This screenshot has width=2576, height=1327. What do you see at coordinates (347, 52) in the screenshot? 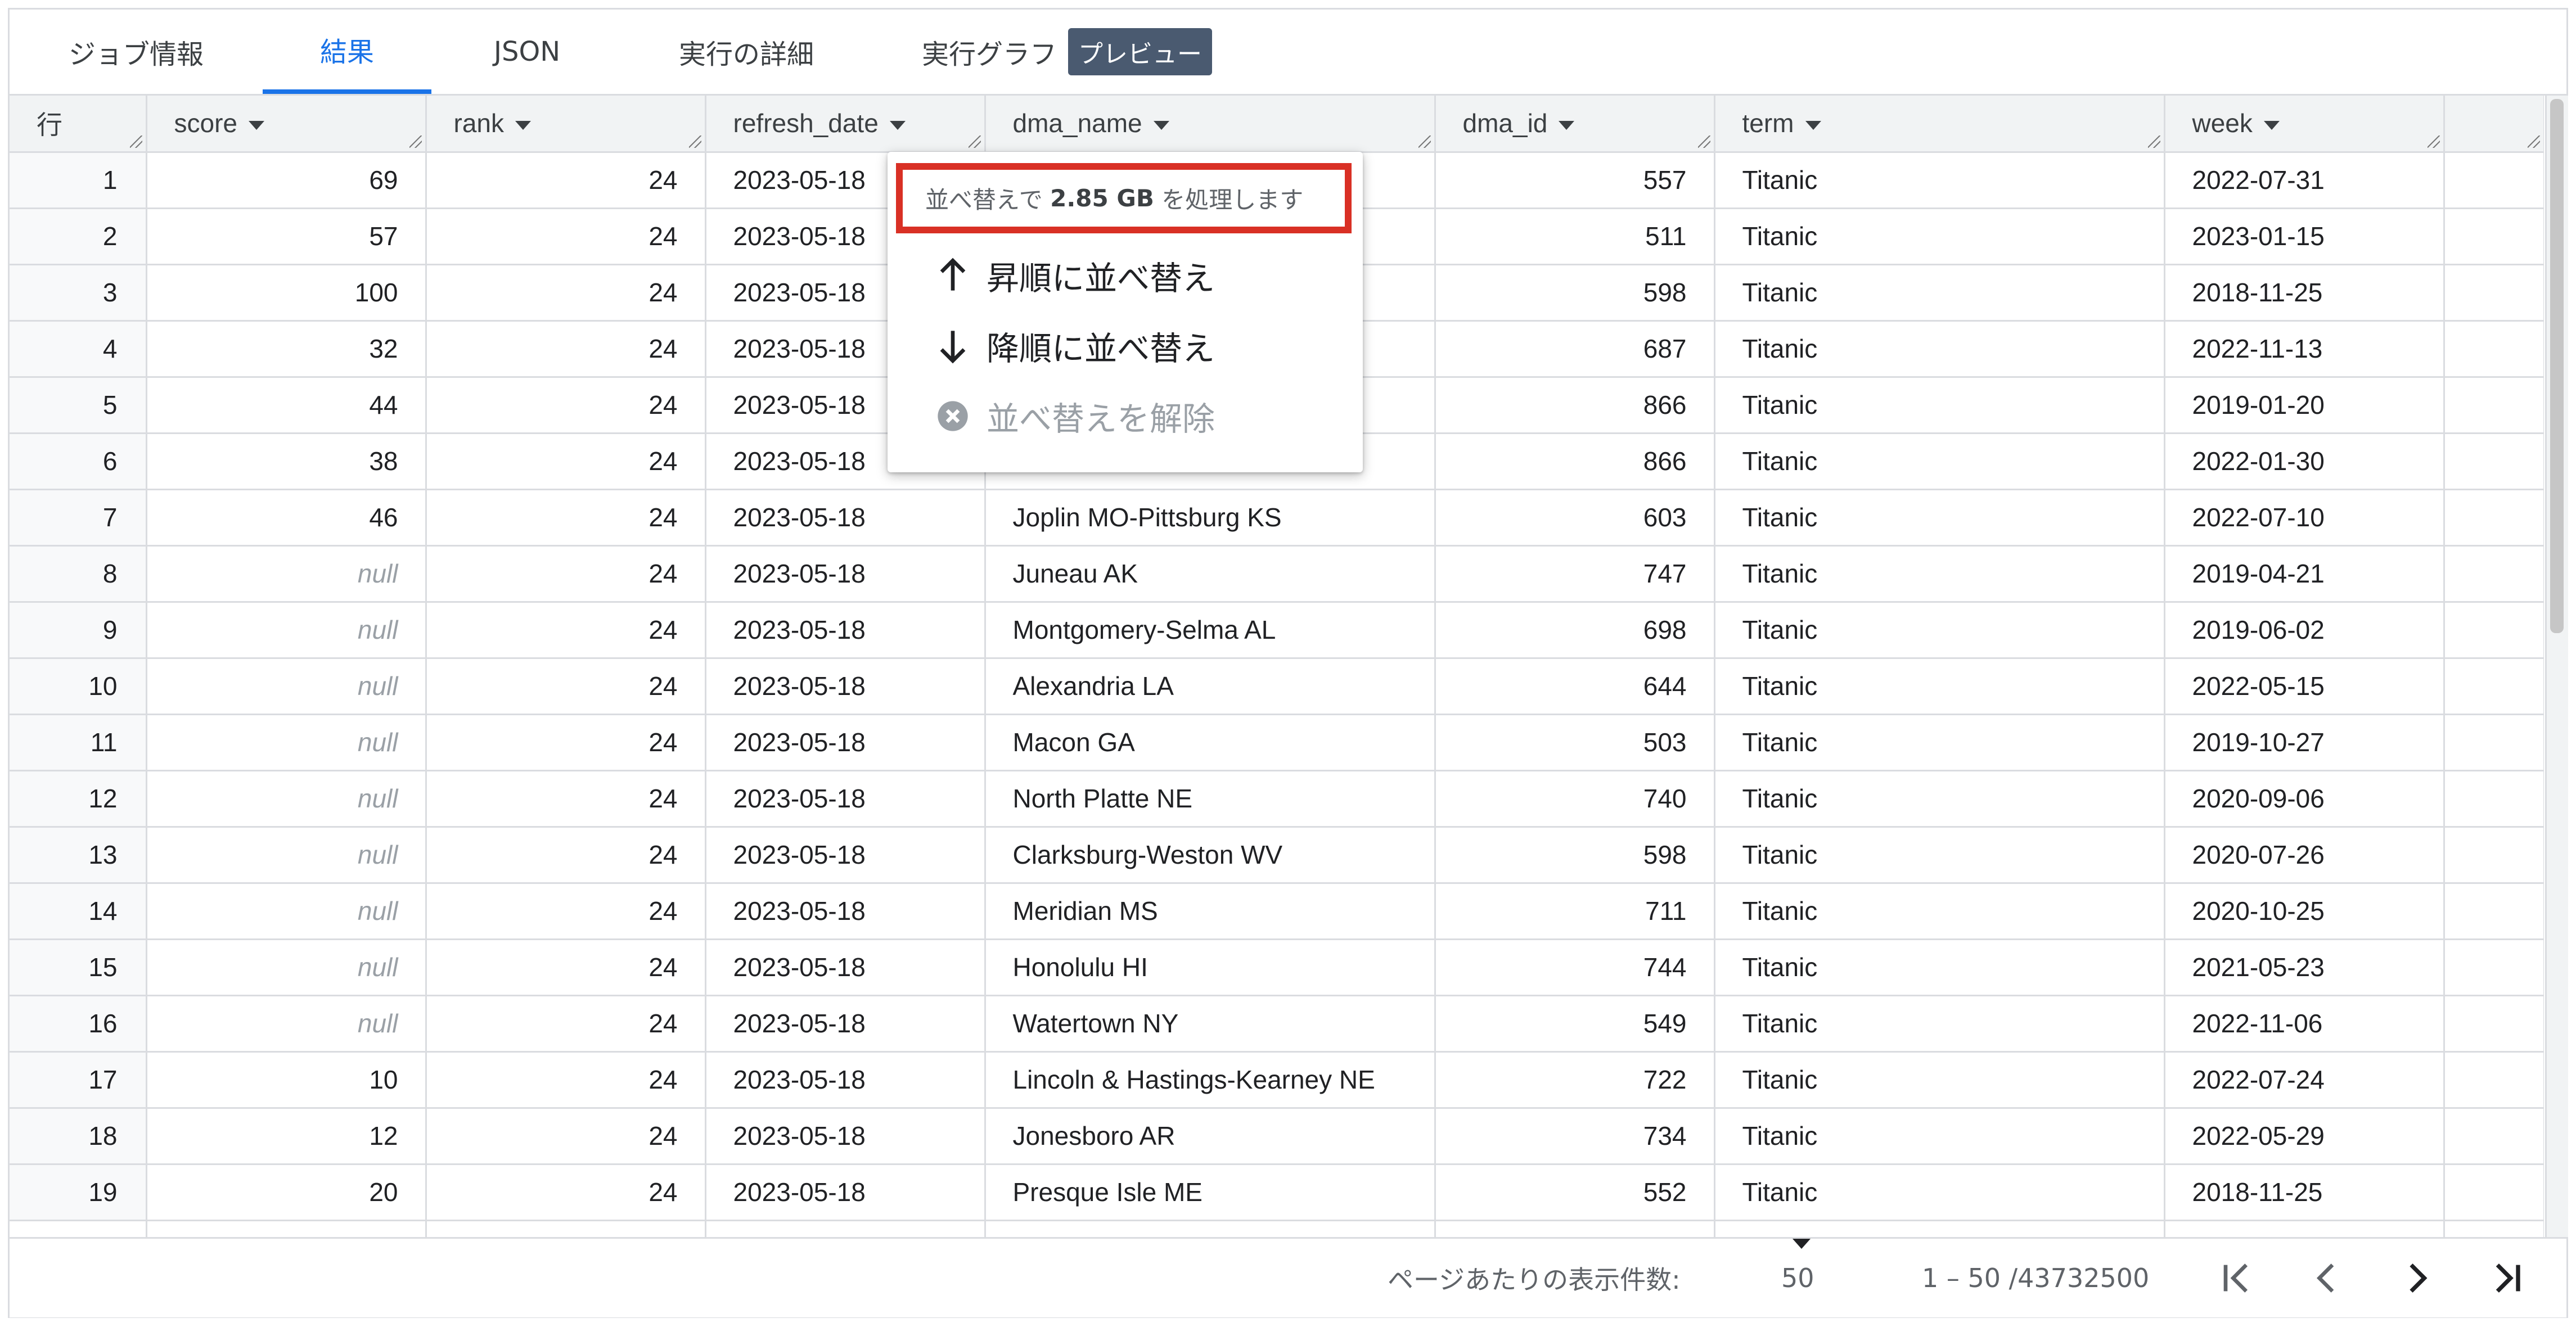
I see `tab-results: 結果` at bounding box center [347, 52].